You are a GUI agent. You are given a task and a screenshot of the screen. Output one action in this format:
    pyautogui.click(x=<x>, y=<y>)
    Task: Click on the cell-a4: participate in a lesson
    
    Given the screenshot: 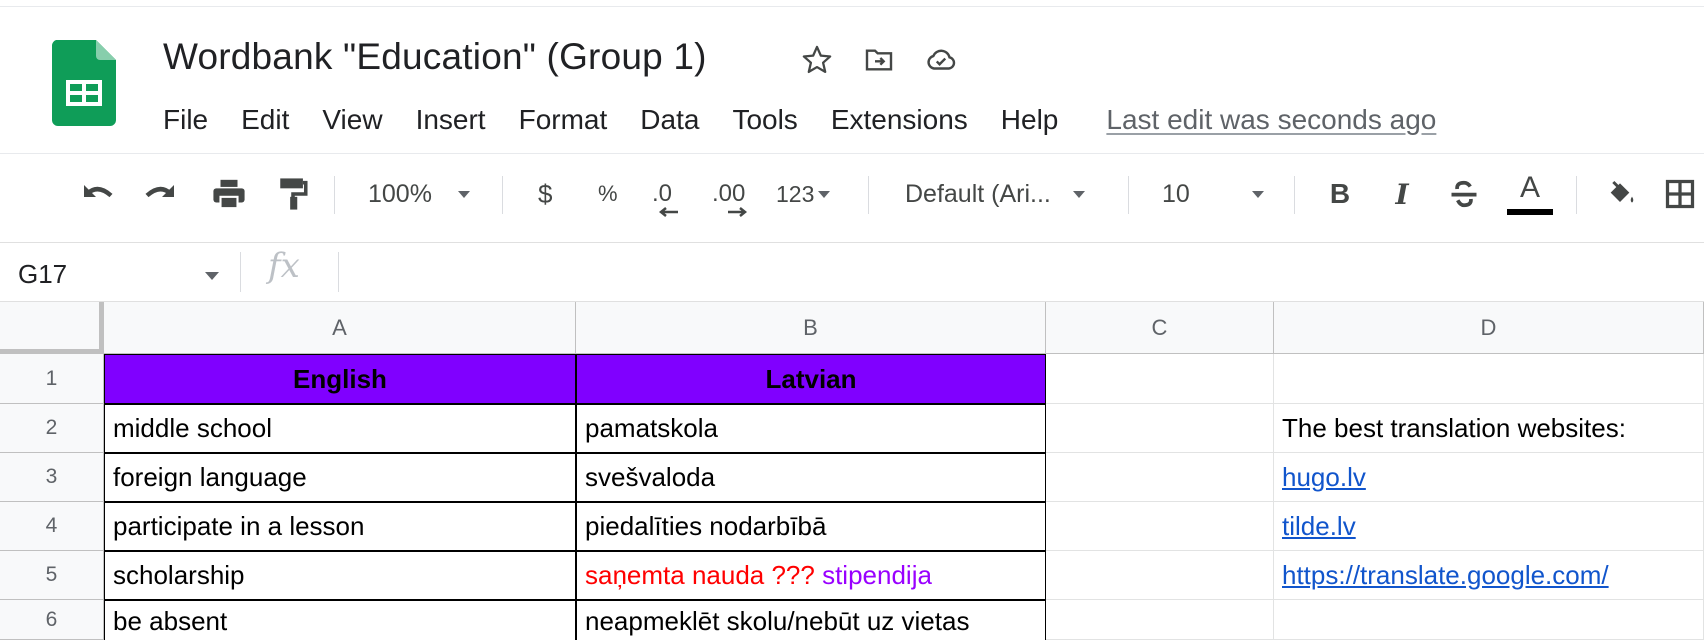 What is the action you would take?
    pyautogui.click(x=340, y=526)
    